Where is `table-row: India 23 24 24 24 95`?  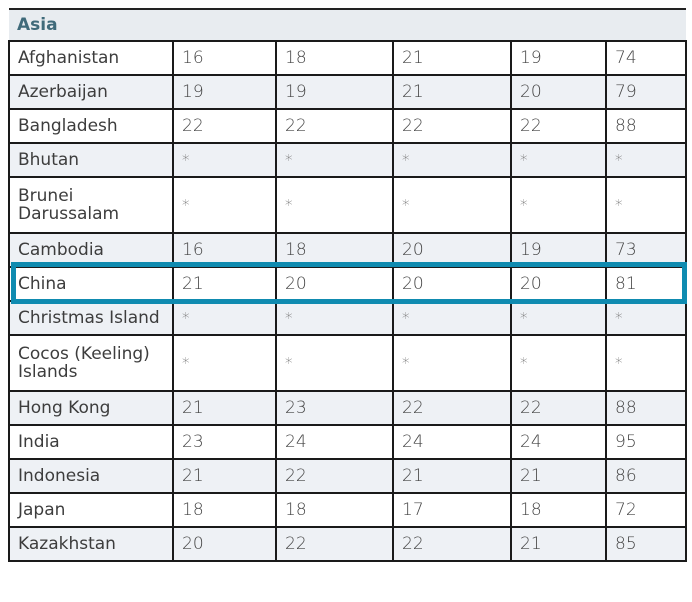
table-row: India 23 24 24 24 95 is located at coordinates (348, 442).